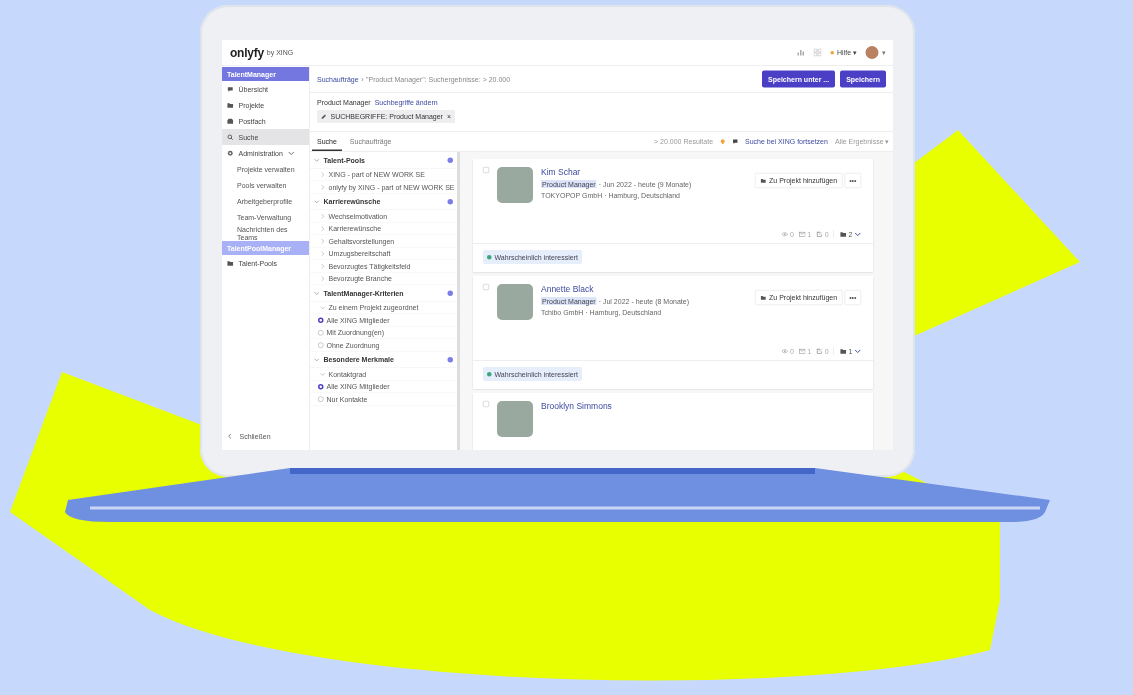 The width and height of the screenshot is (1133, 695). Describe the element at coordinates (230, 121) in the screenshot. I see `inbox-icon` at that location.